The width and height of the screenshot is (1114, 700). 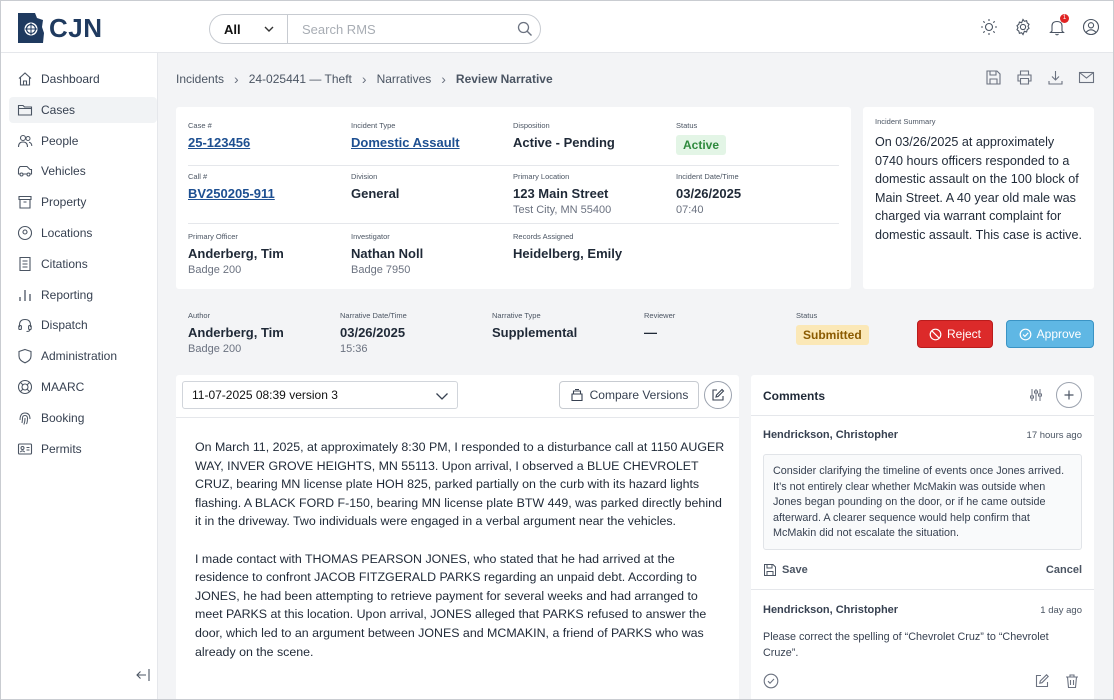 What do you see at coordinates (564, 135) in the screenshot?
I see `disposition-field: Disposition Active - Pending` at bounding box center [564, 135].